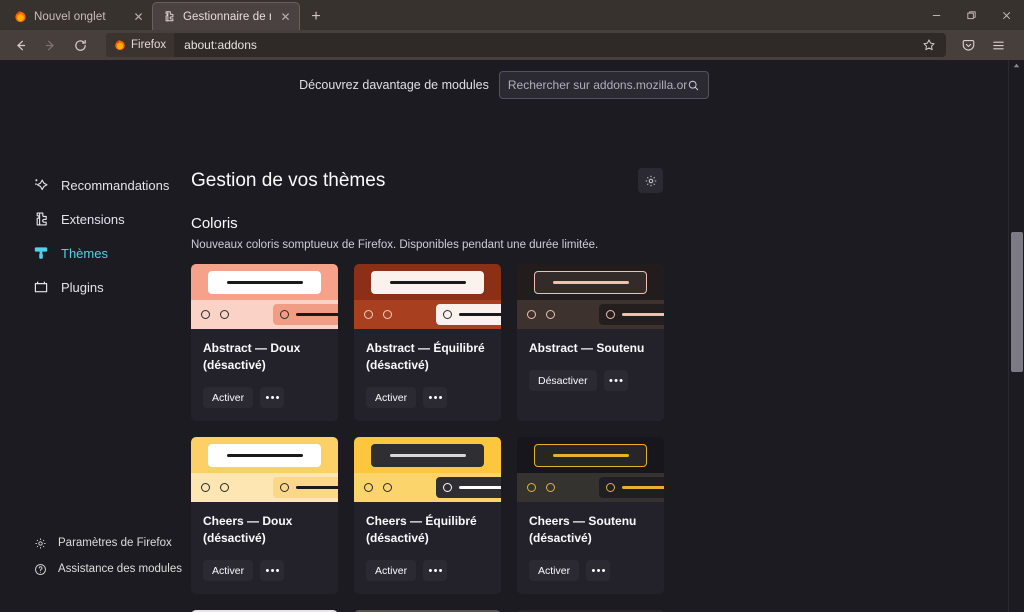 The height and width of the screenshot is (612, 1024). What do you see at coordinates (1017, 302) in the screenshot?
I see `scrollbar-thumb` at bounding box center [1017, 302].